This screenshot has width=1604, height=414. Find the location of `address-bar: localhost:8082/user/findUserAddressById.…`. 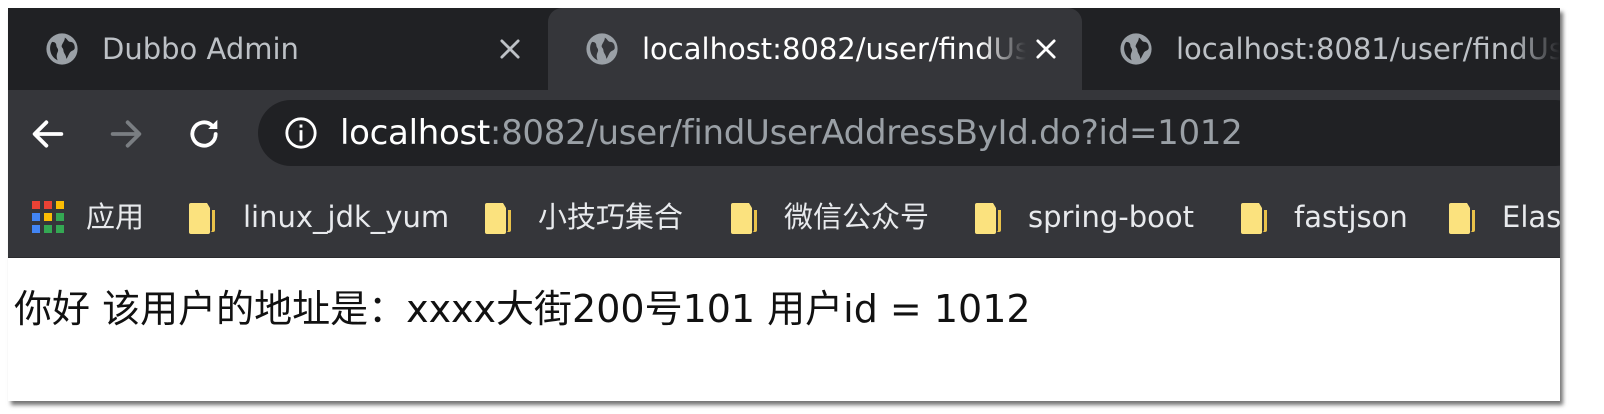

address-bar: localhost:8082/user/findUserAddressById.… is located at coordinates (909, 133).